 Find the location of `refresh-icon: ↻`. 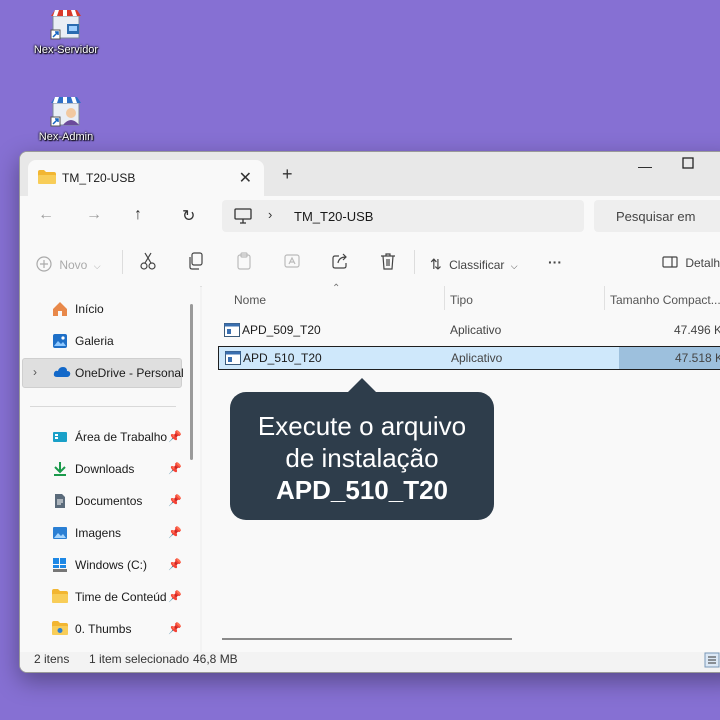

refresh-icon: ↻ is located at coordinates (188, 216).